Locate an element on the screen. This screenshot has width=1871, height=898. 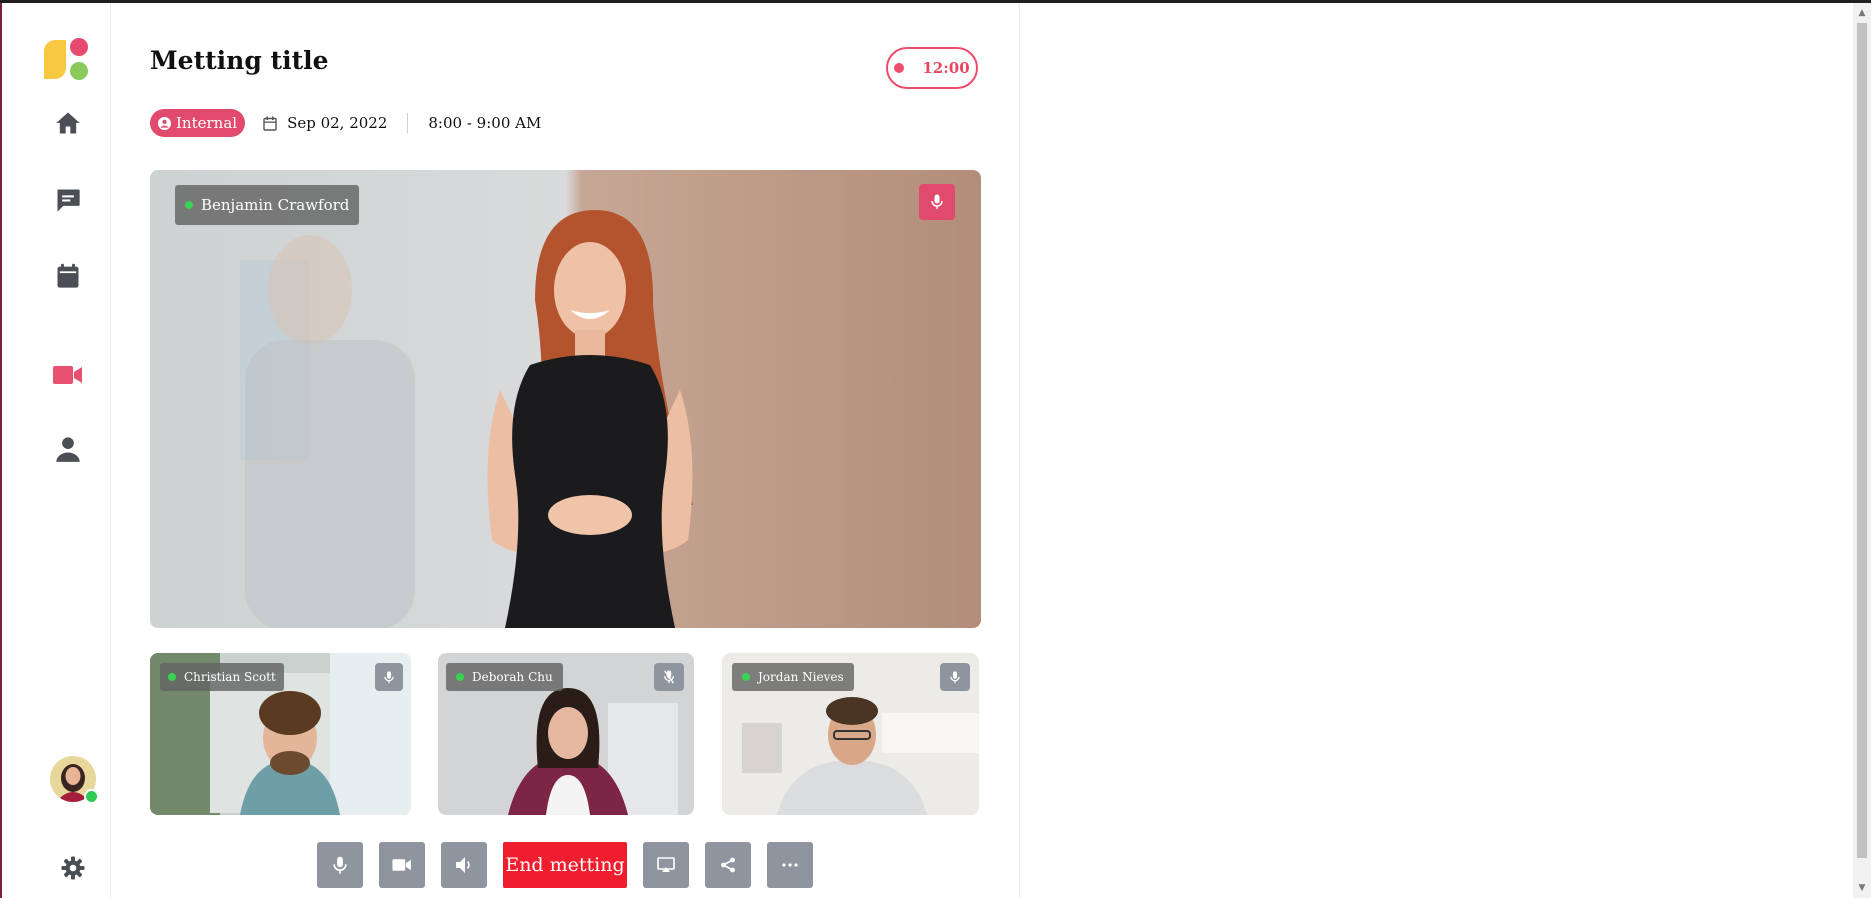
scroll-down-arrow-icon: ▼ is located at coordinates (1862, 888).